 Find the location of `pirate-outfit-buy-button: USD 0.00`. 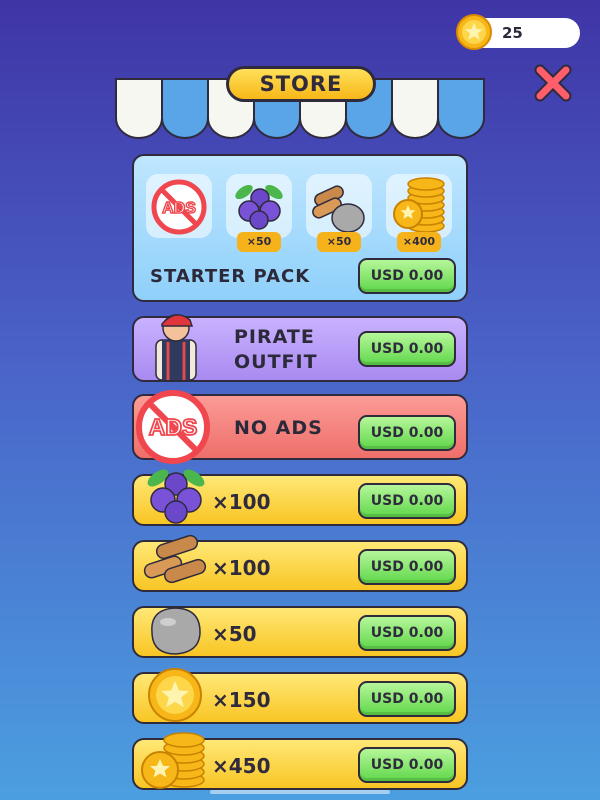

pirate-outfit-buy-button: USD 0.00 is located at coordinates (407, 349).